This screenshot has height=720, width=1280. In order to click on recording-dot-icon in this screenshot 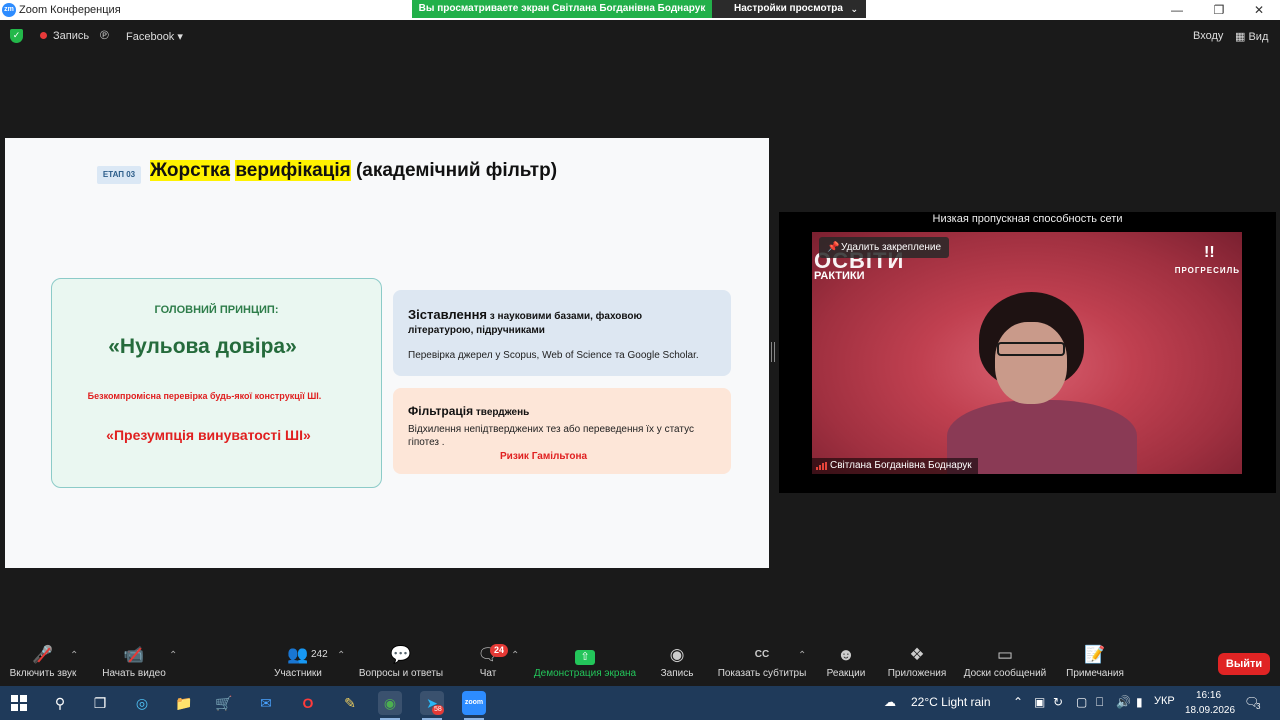, I will do `click(43, 35)`.